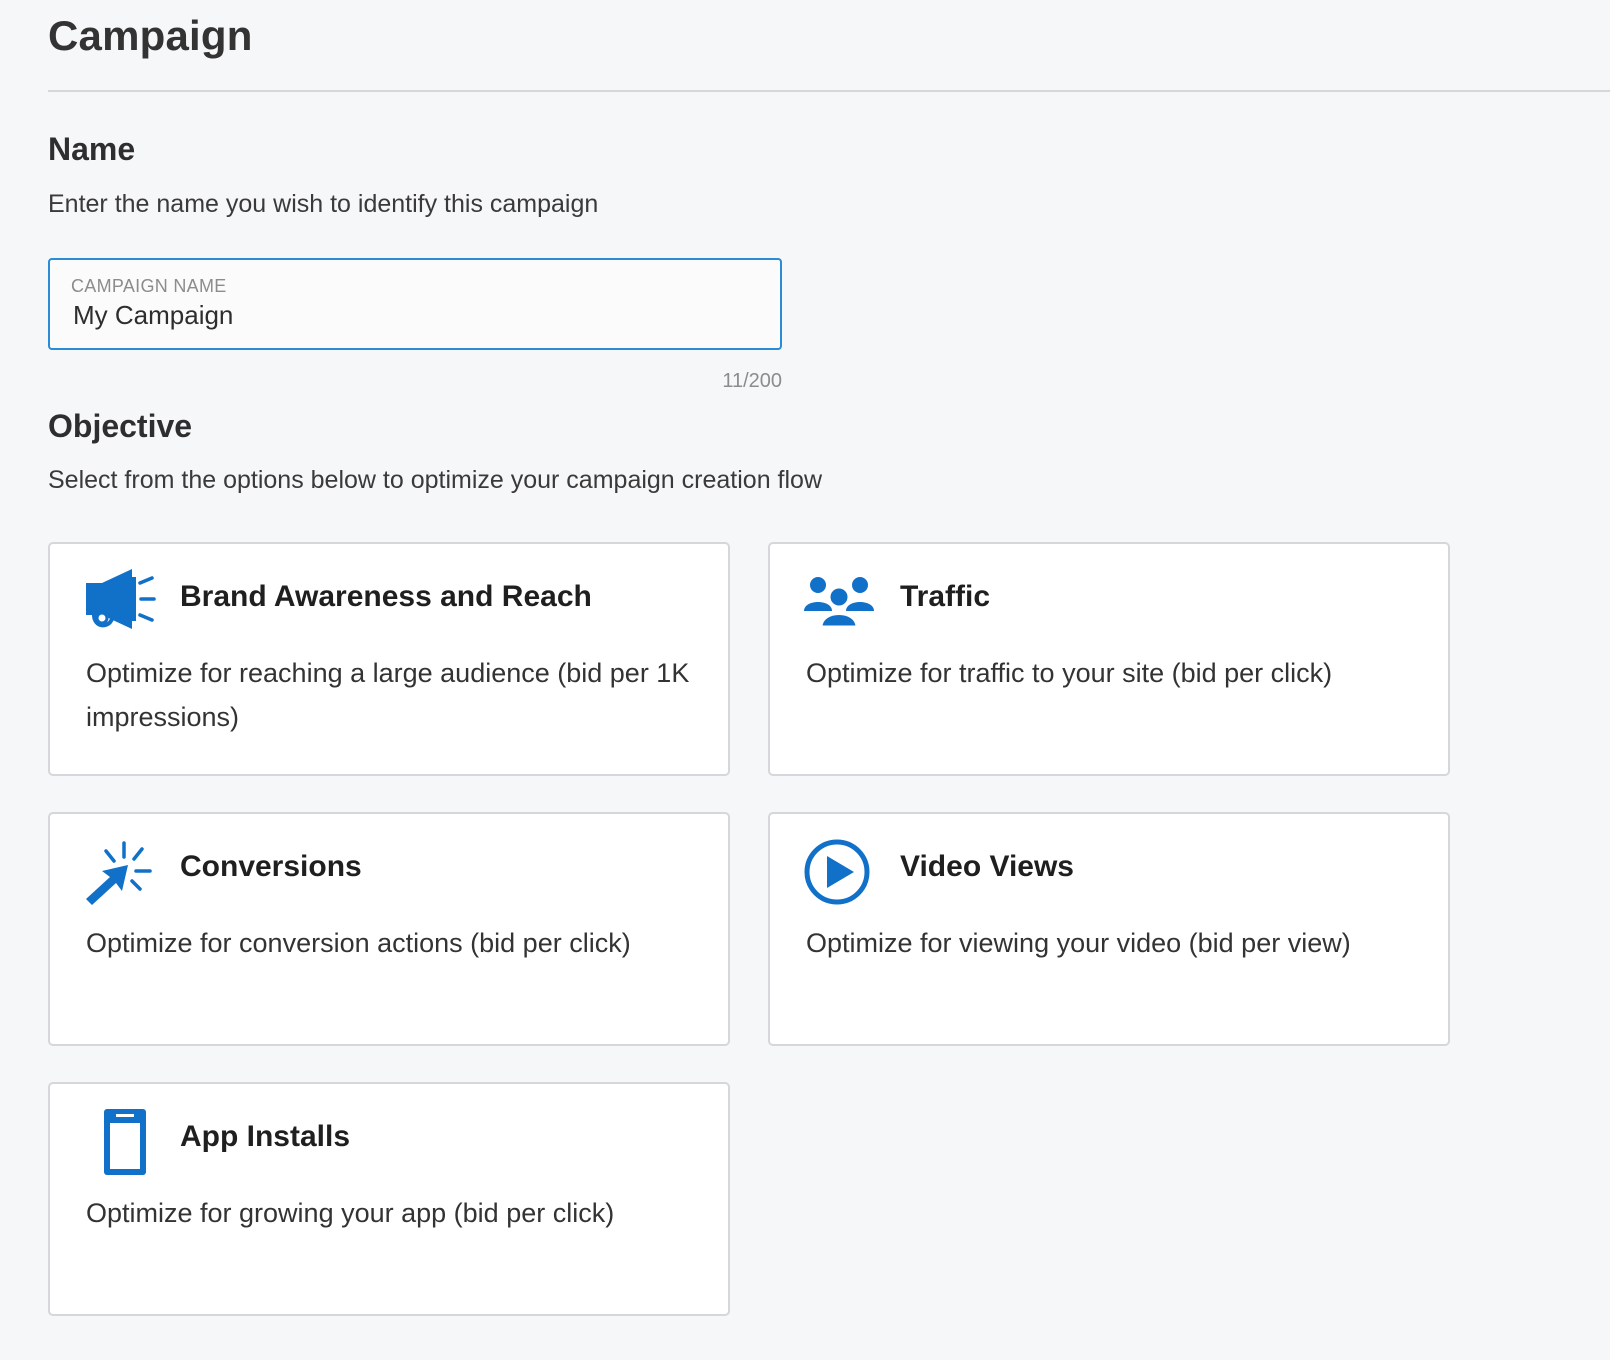 This screenshot has height=1360, width=1610. What do you see at coordinates (150, 35) in the screenshot?
I see `page-title: Campaign` at bounding box center [150, 35].